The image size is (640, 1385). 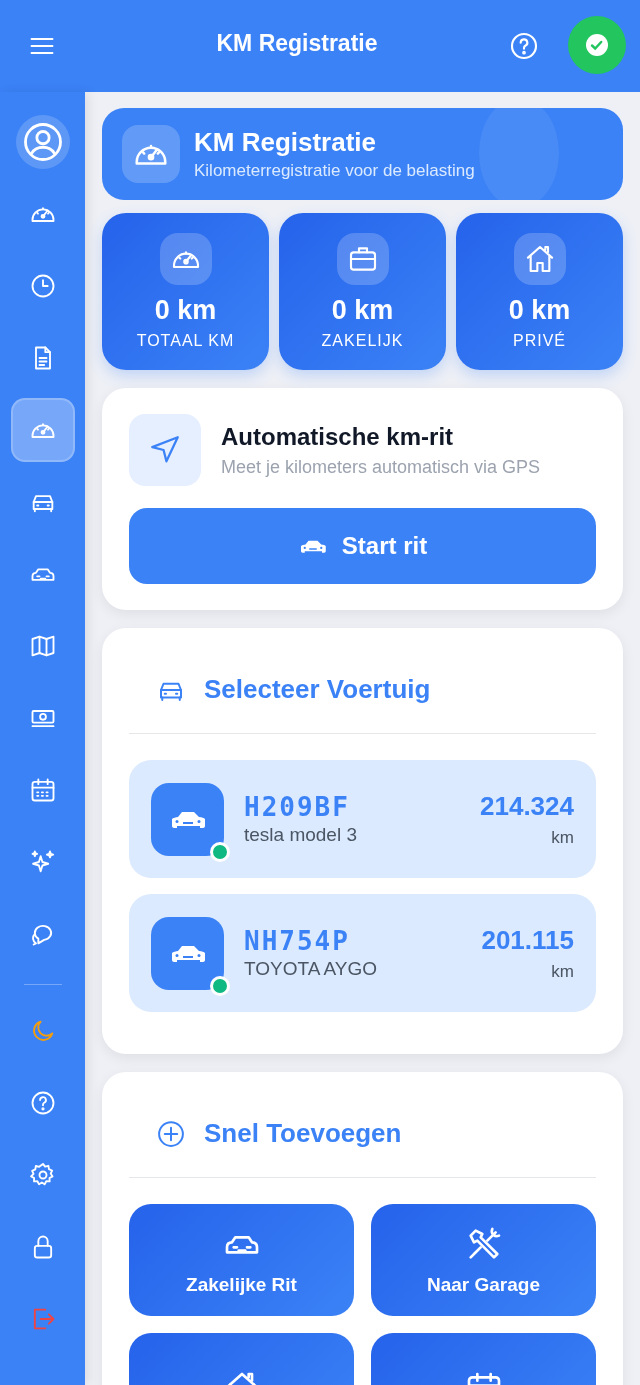 What do you see at coordinates (317, 689) in the screenshot?
I see `section-title: Selecteer Voertuig` at bounding box center [317, 689].